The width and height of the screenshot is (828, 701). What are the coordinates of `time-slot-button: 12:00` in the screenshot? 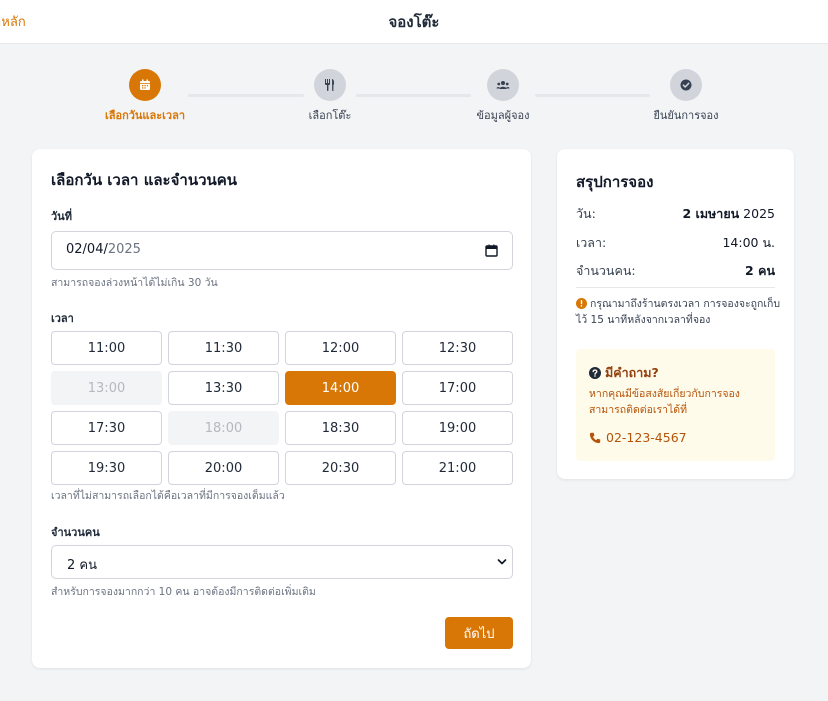 It's located at (340, 348).